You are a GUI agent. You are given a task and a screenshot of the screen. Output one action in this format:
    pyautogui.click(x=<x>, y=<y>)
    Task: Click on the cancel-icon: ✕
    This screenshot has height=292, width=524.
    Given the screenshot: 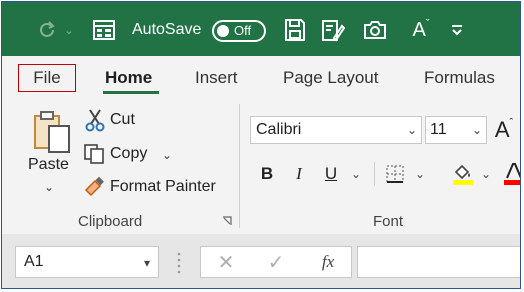 What is the action you would take?
    pyautogui.click(x=226, y=262)
    